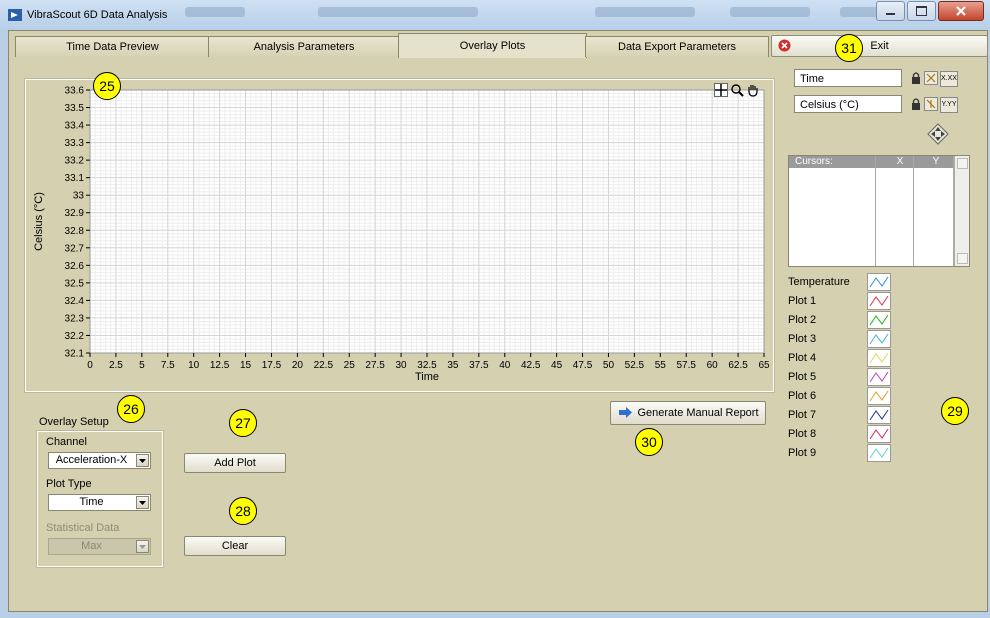 This screenshot has height=618, width=990. What do you see at coordinates (661, 365) in the screenshot?
I see `x-tick-label: 55` at bounding box center [661, 365].